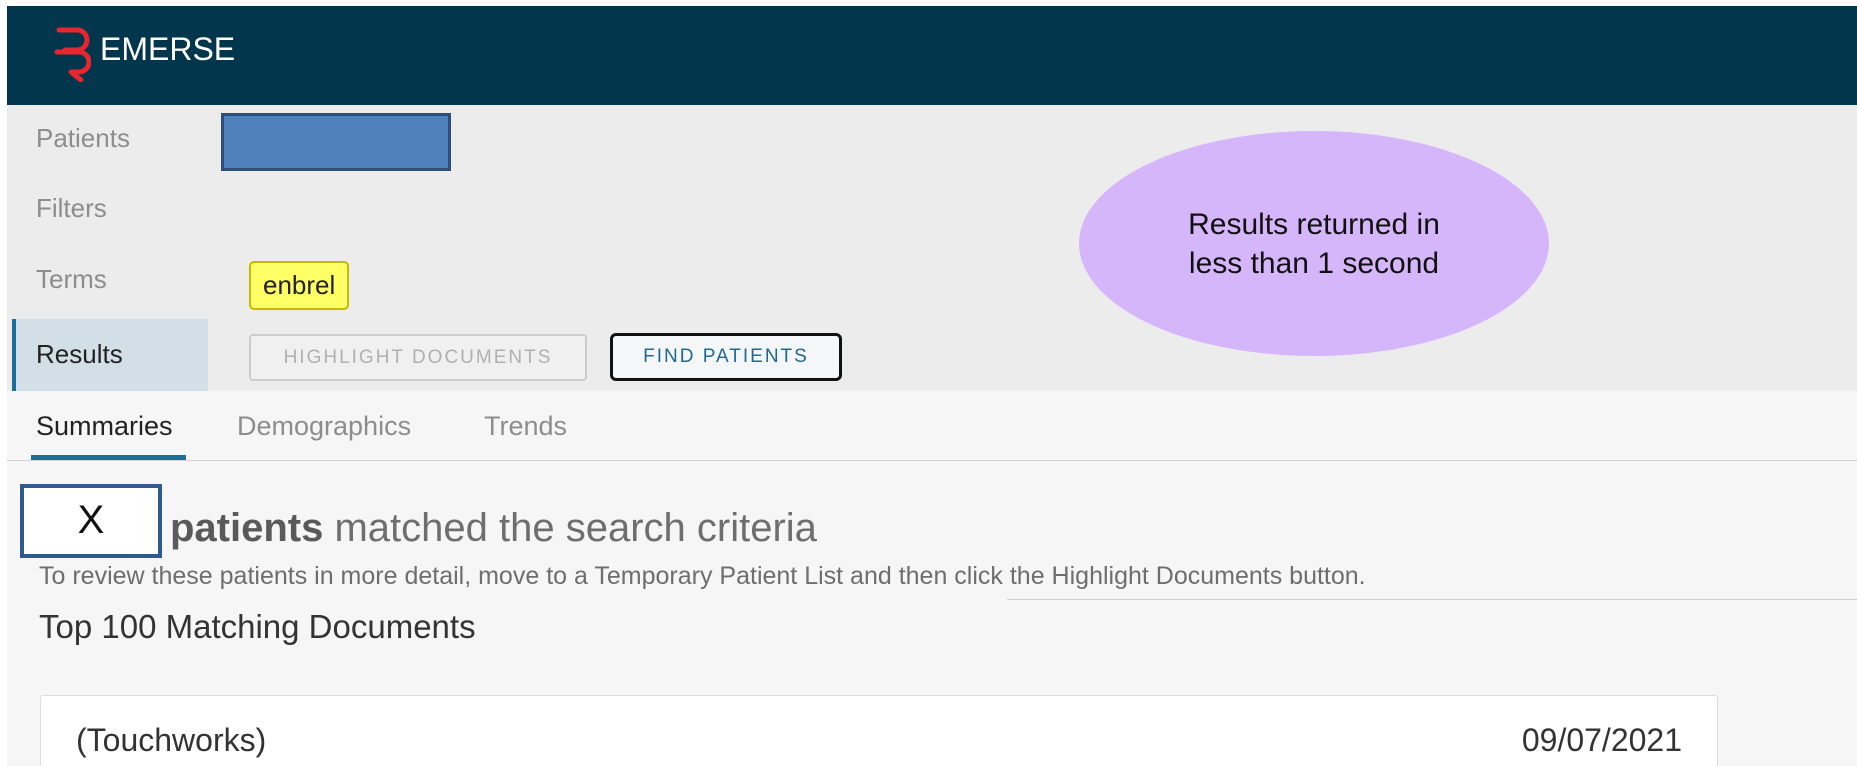 The height and width of the screenshot is (766, 1857). I want to click on match-summary: patients matched the search criteria, so click(493, 528).